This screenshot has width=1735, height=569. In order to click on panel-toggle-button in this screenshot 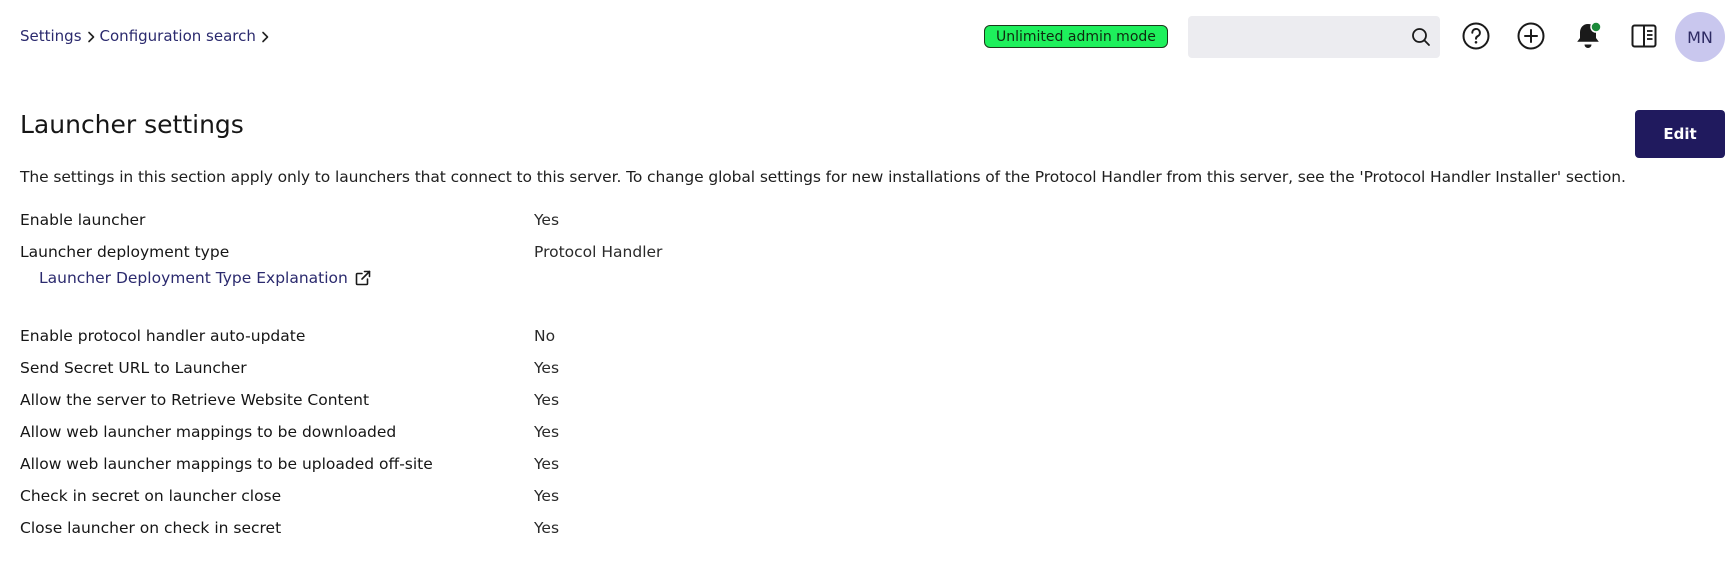, I will do `click(1644, 36)`.